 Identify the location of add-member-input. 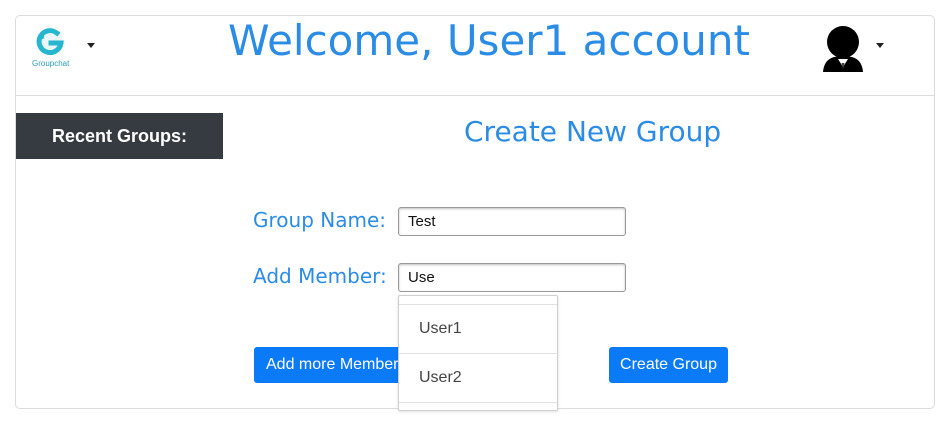
(512, 277).